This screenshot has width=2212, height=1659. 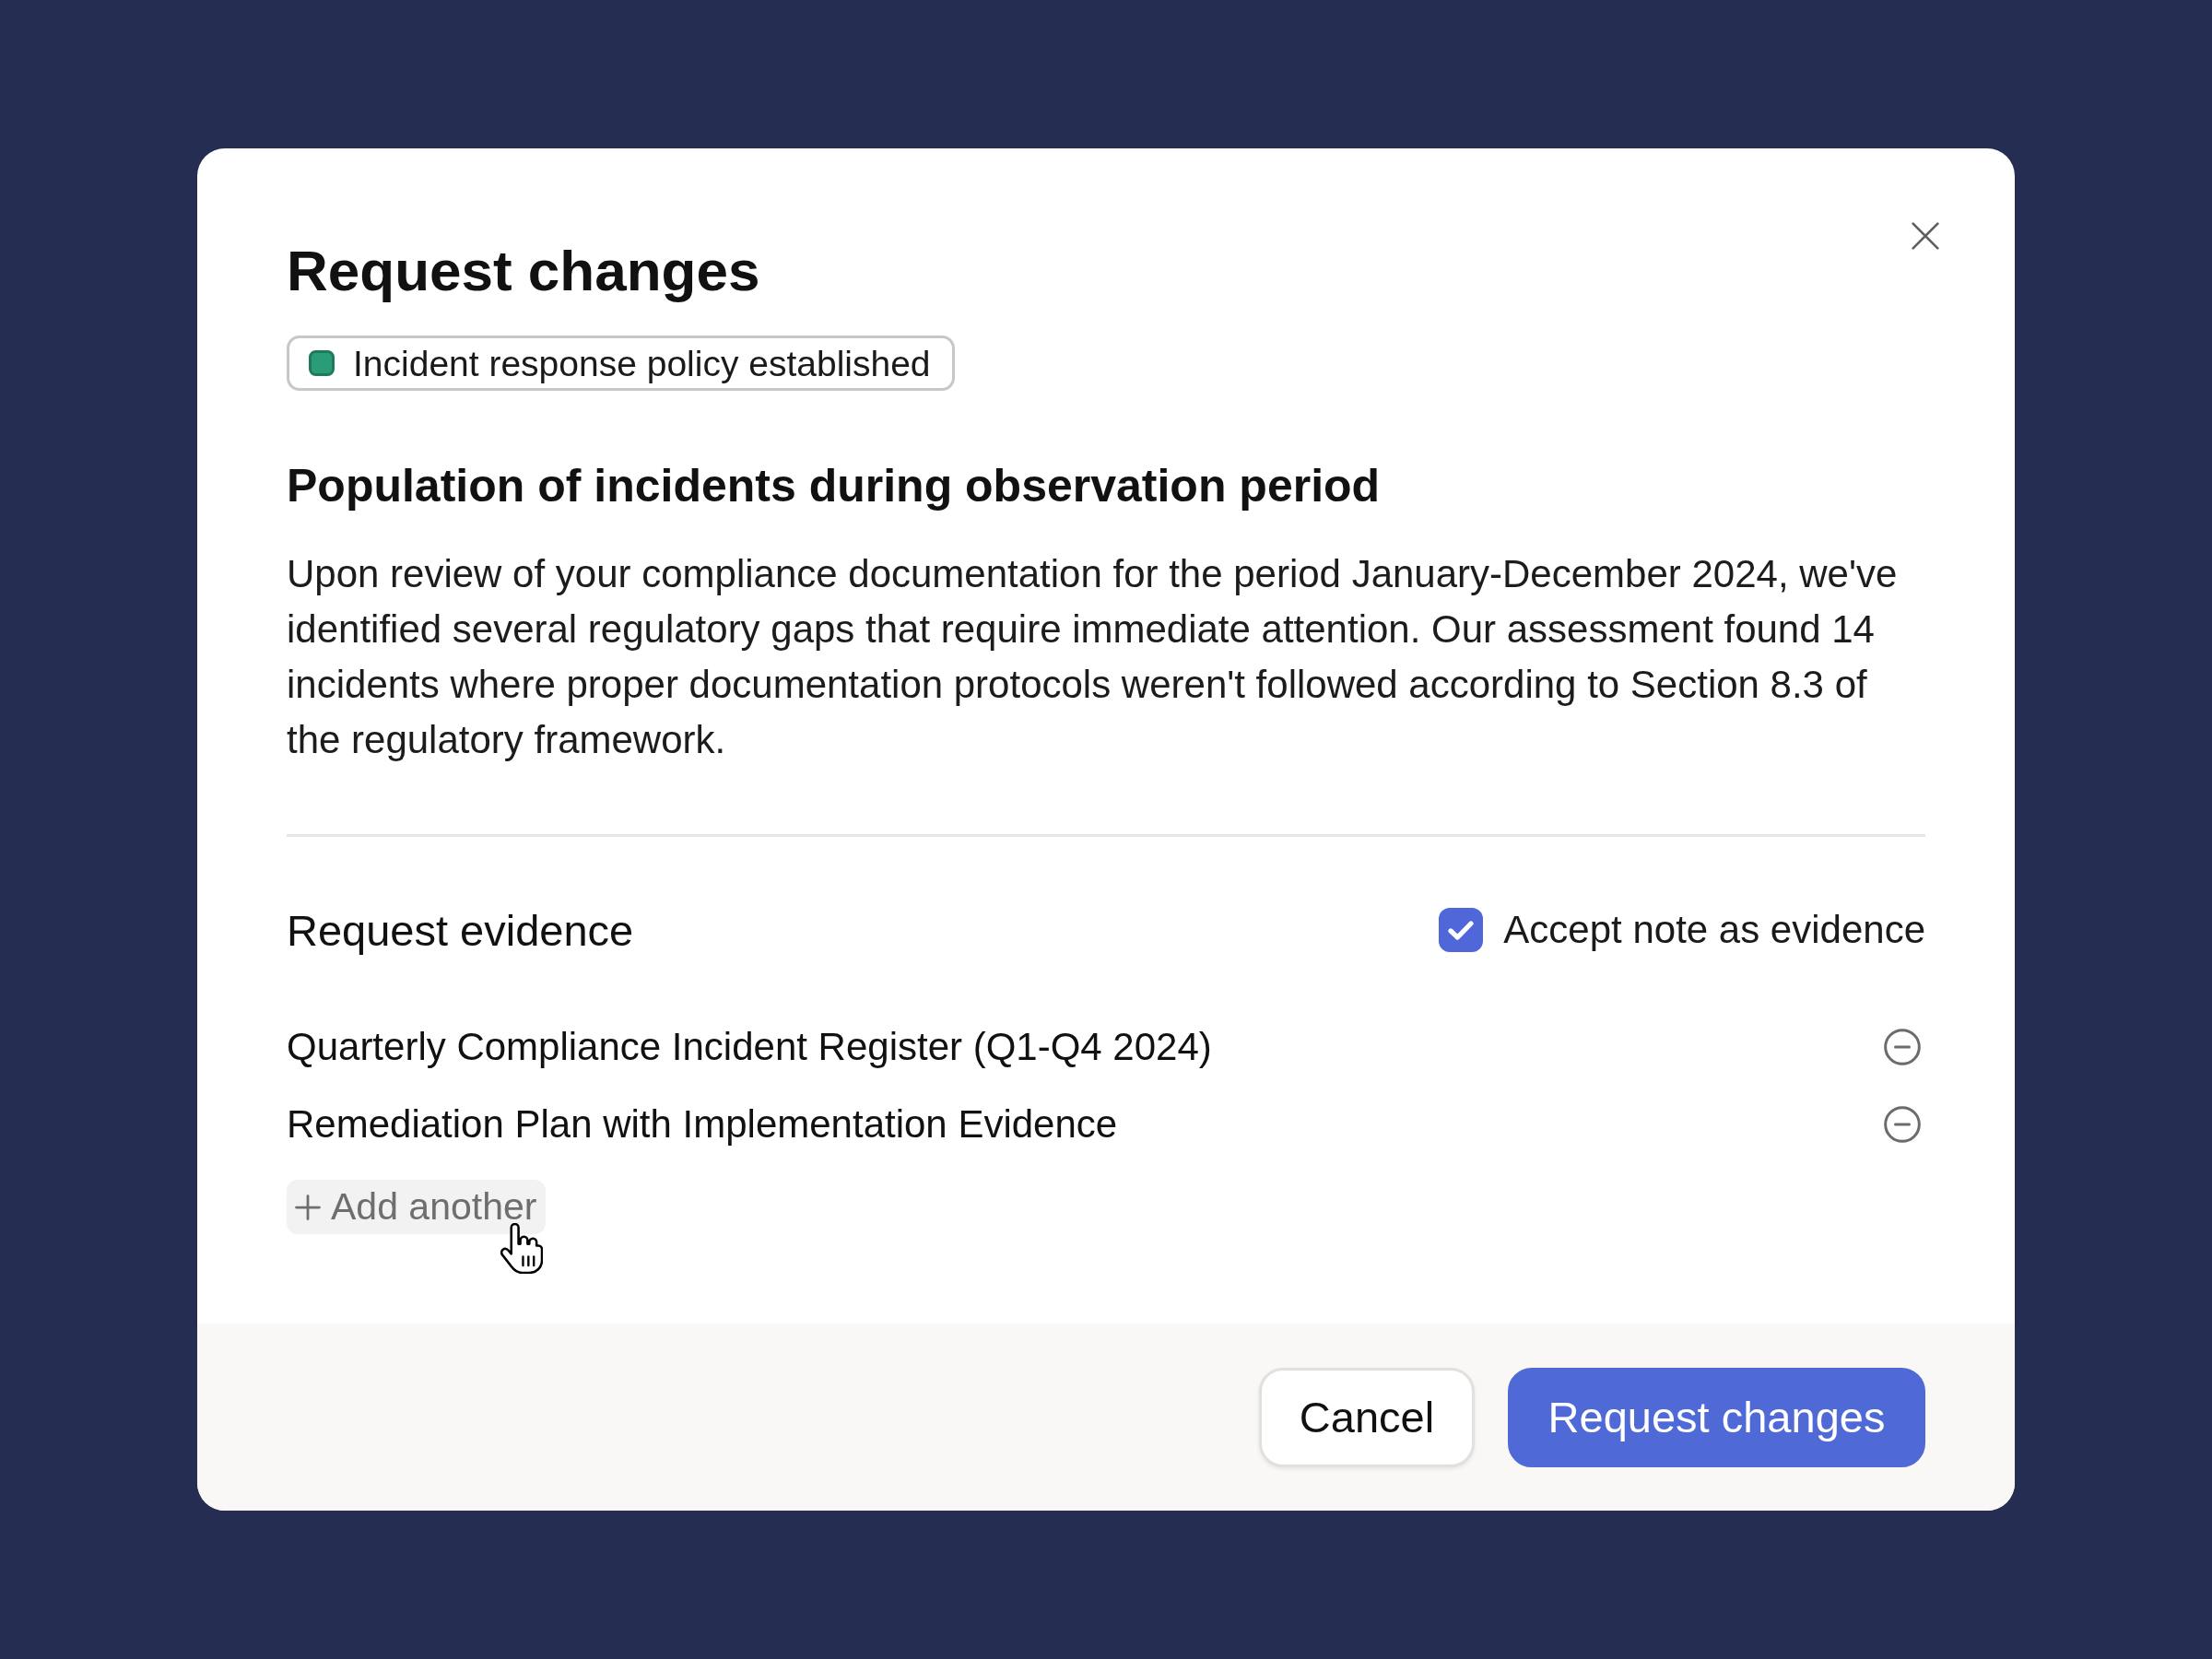 I want to click on hand-cursor-icon, so click(x=521, y=1248).